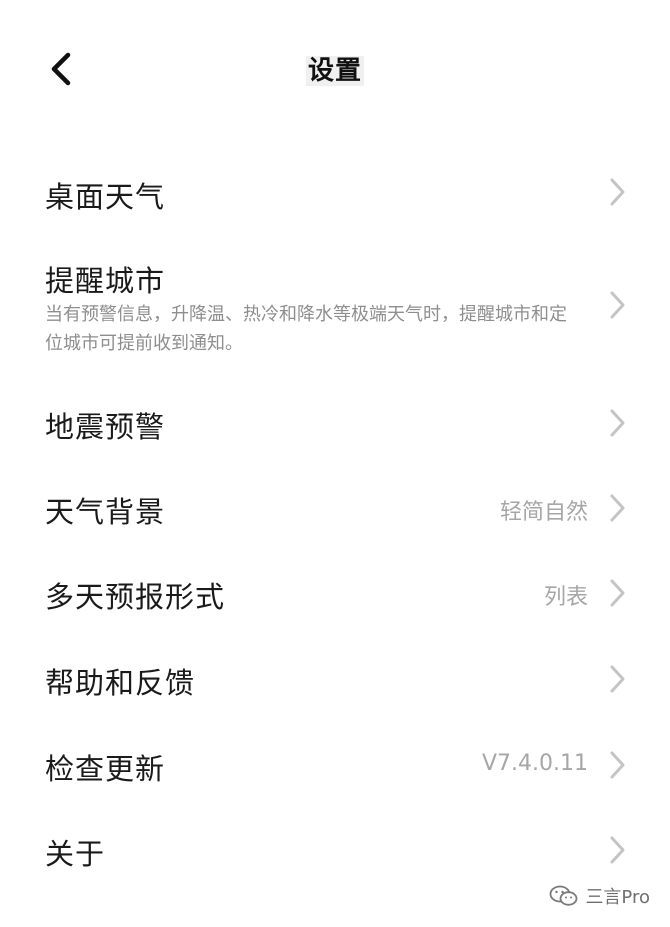  Describe the element at coordinates (135, 597) in the screenshot. I see `menu-item-title: 多天预报形式` at that location.